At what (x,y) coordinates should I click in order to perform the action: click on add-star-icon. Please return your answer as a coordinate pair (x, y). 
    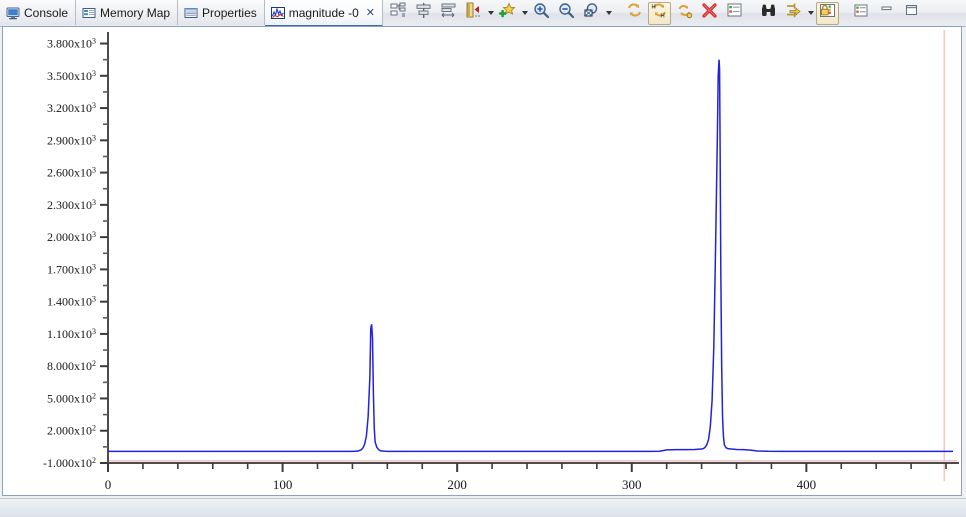
    Looking at the image, I should click on (507, 13).